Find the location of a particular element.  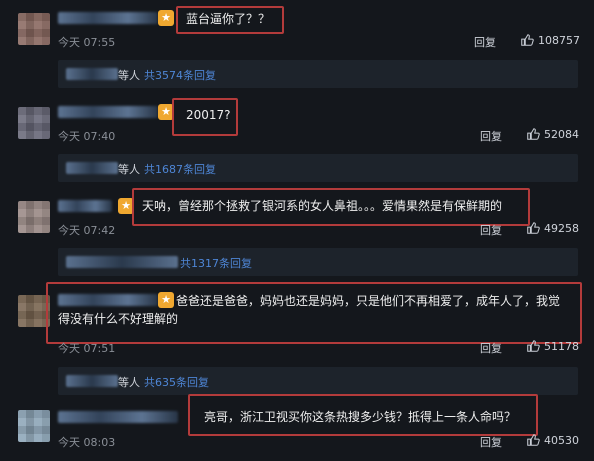

vip-badge-icon: ★ is located at coordinates (166, 18).